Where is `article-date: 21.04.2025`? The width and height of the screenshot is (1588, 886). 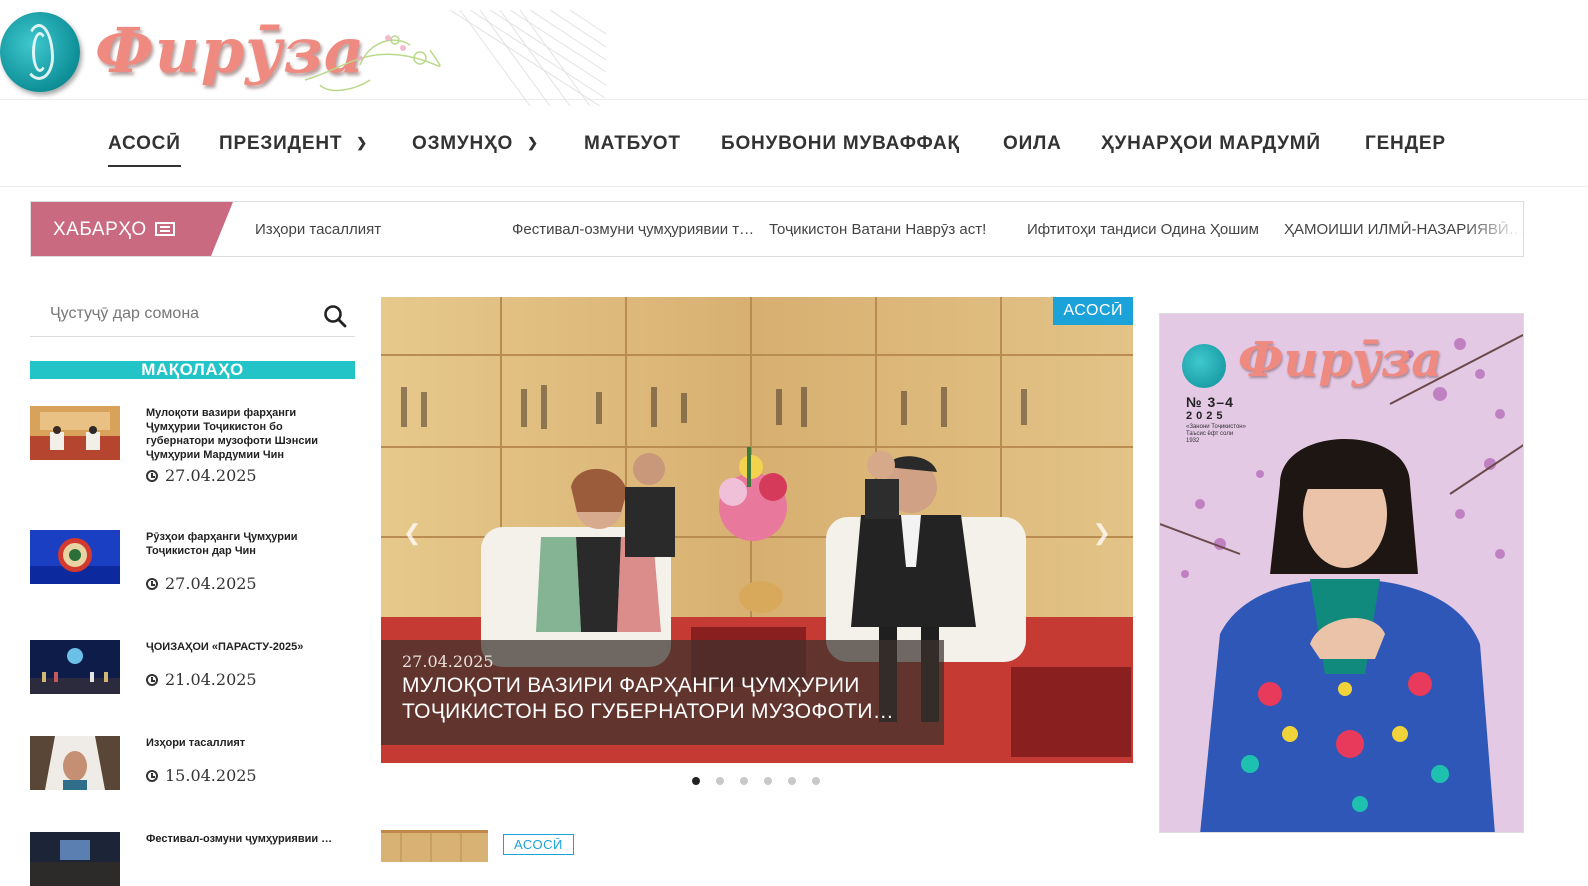 article-date: 21.04.2025 is located at coordinates (201, 679).